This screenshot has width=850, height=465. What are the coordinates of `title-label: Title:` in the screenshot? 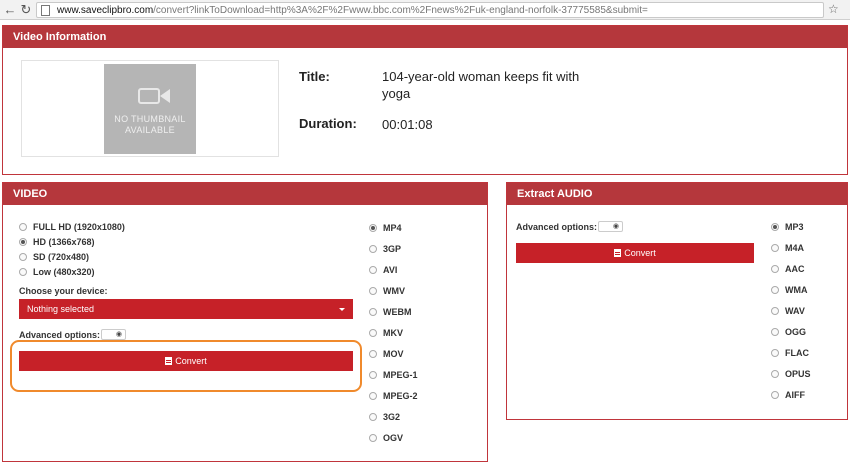 It's located at (314, 76).